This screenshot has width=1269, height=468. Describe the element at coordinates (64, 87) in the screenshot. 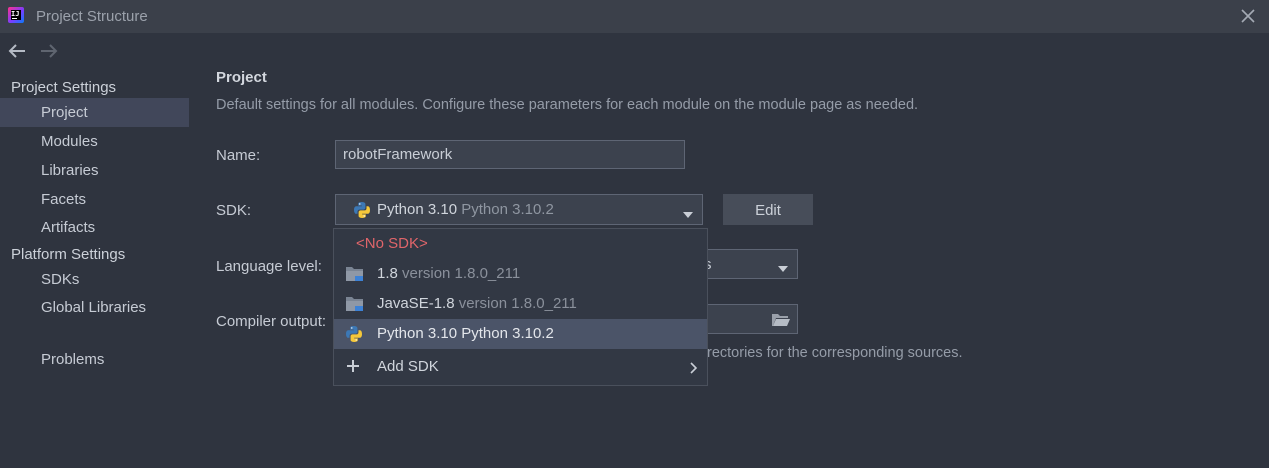

I see `project-settings-header: Project Settings` at that location.